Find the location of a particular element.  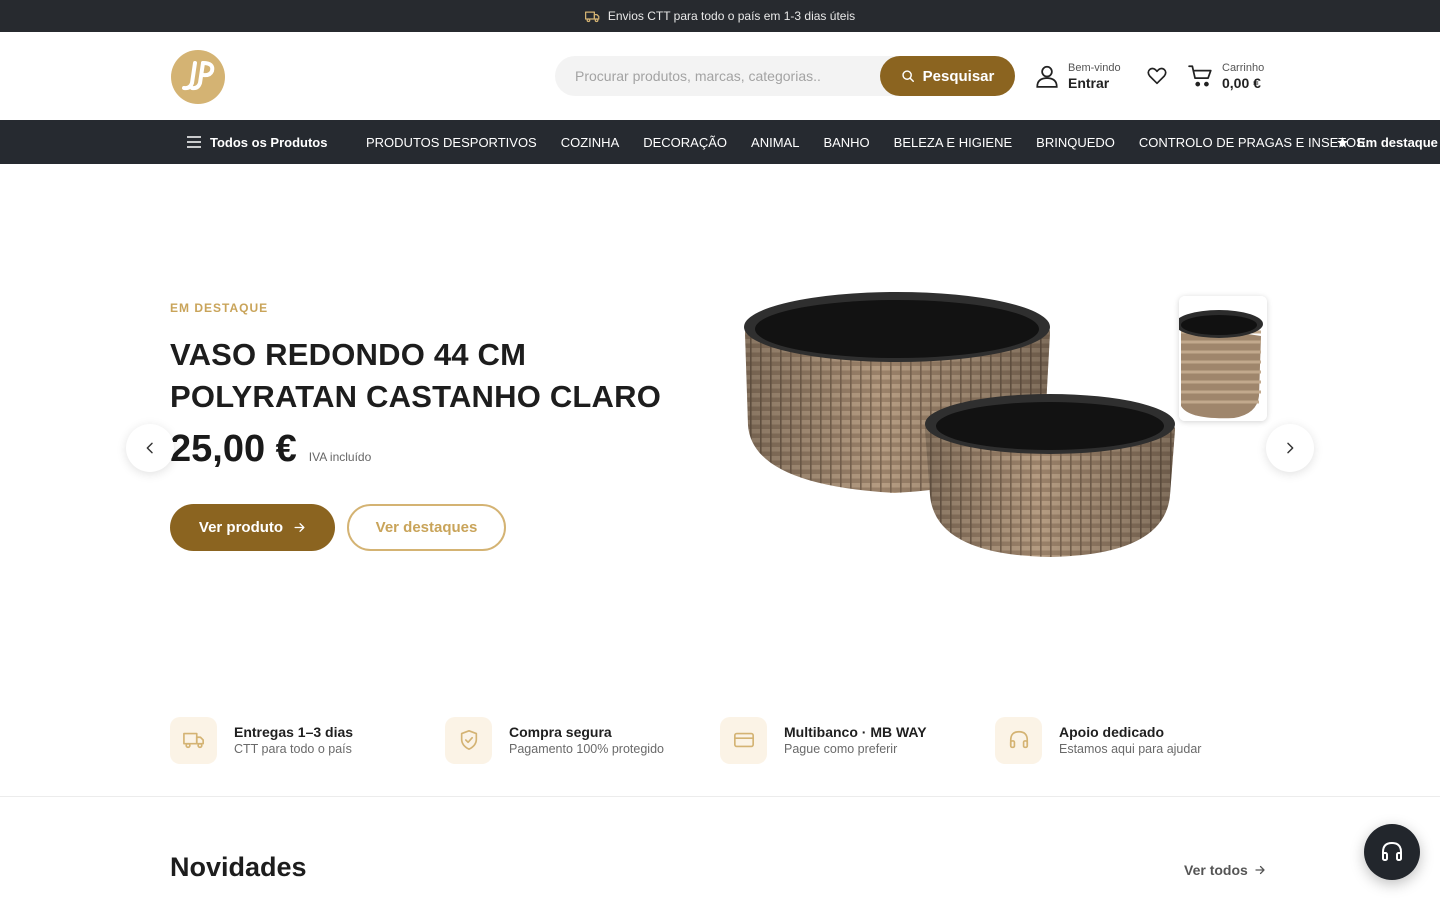

menu-icon is located at coordinates (194, 142).